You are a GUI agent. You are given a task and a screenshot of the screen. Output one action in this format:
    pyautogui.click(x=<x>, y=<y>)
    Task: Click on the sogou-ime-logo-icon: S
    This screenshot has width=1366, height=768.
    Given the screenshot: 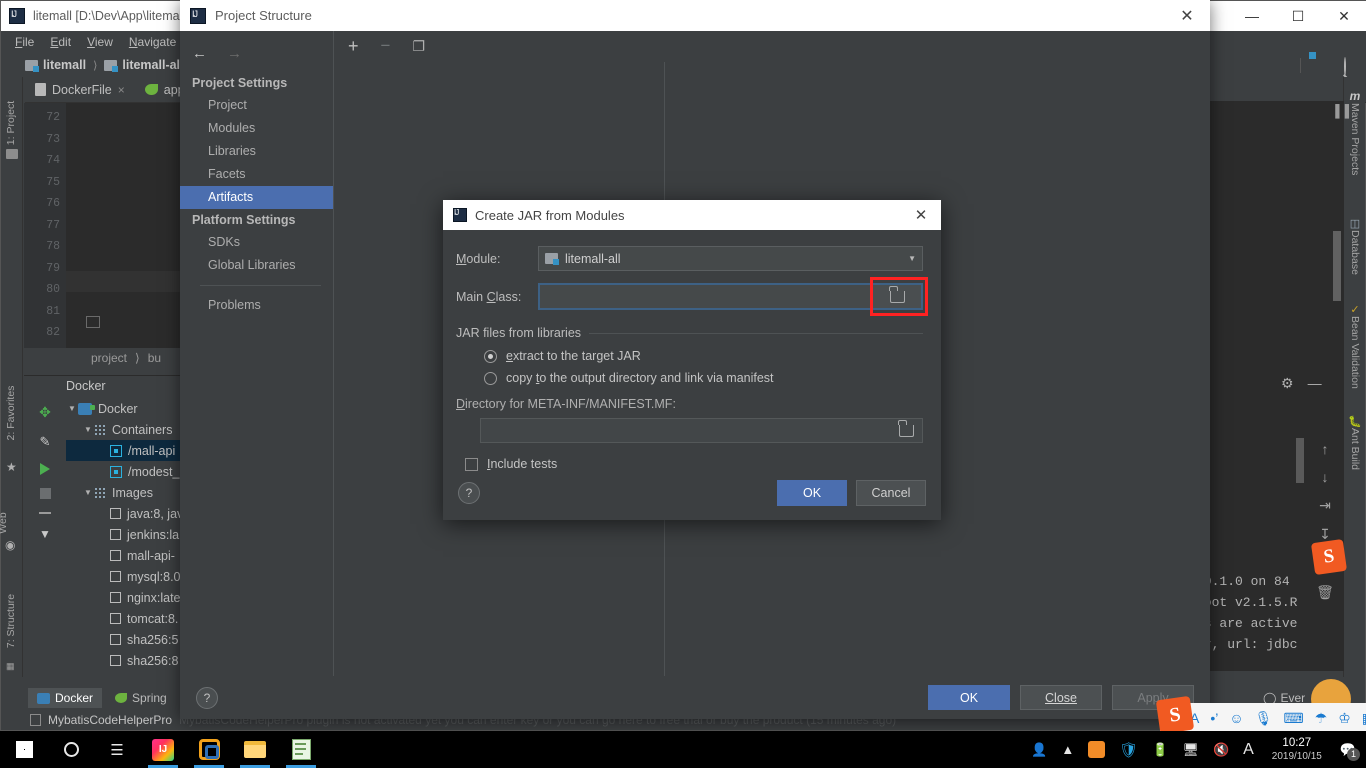 What is the action you would take?
    pyautogui.click(x=1175, y=715)
    